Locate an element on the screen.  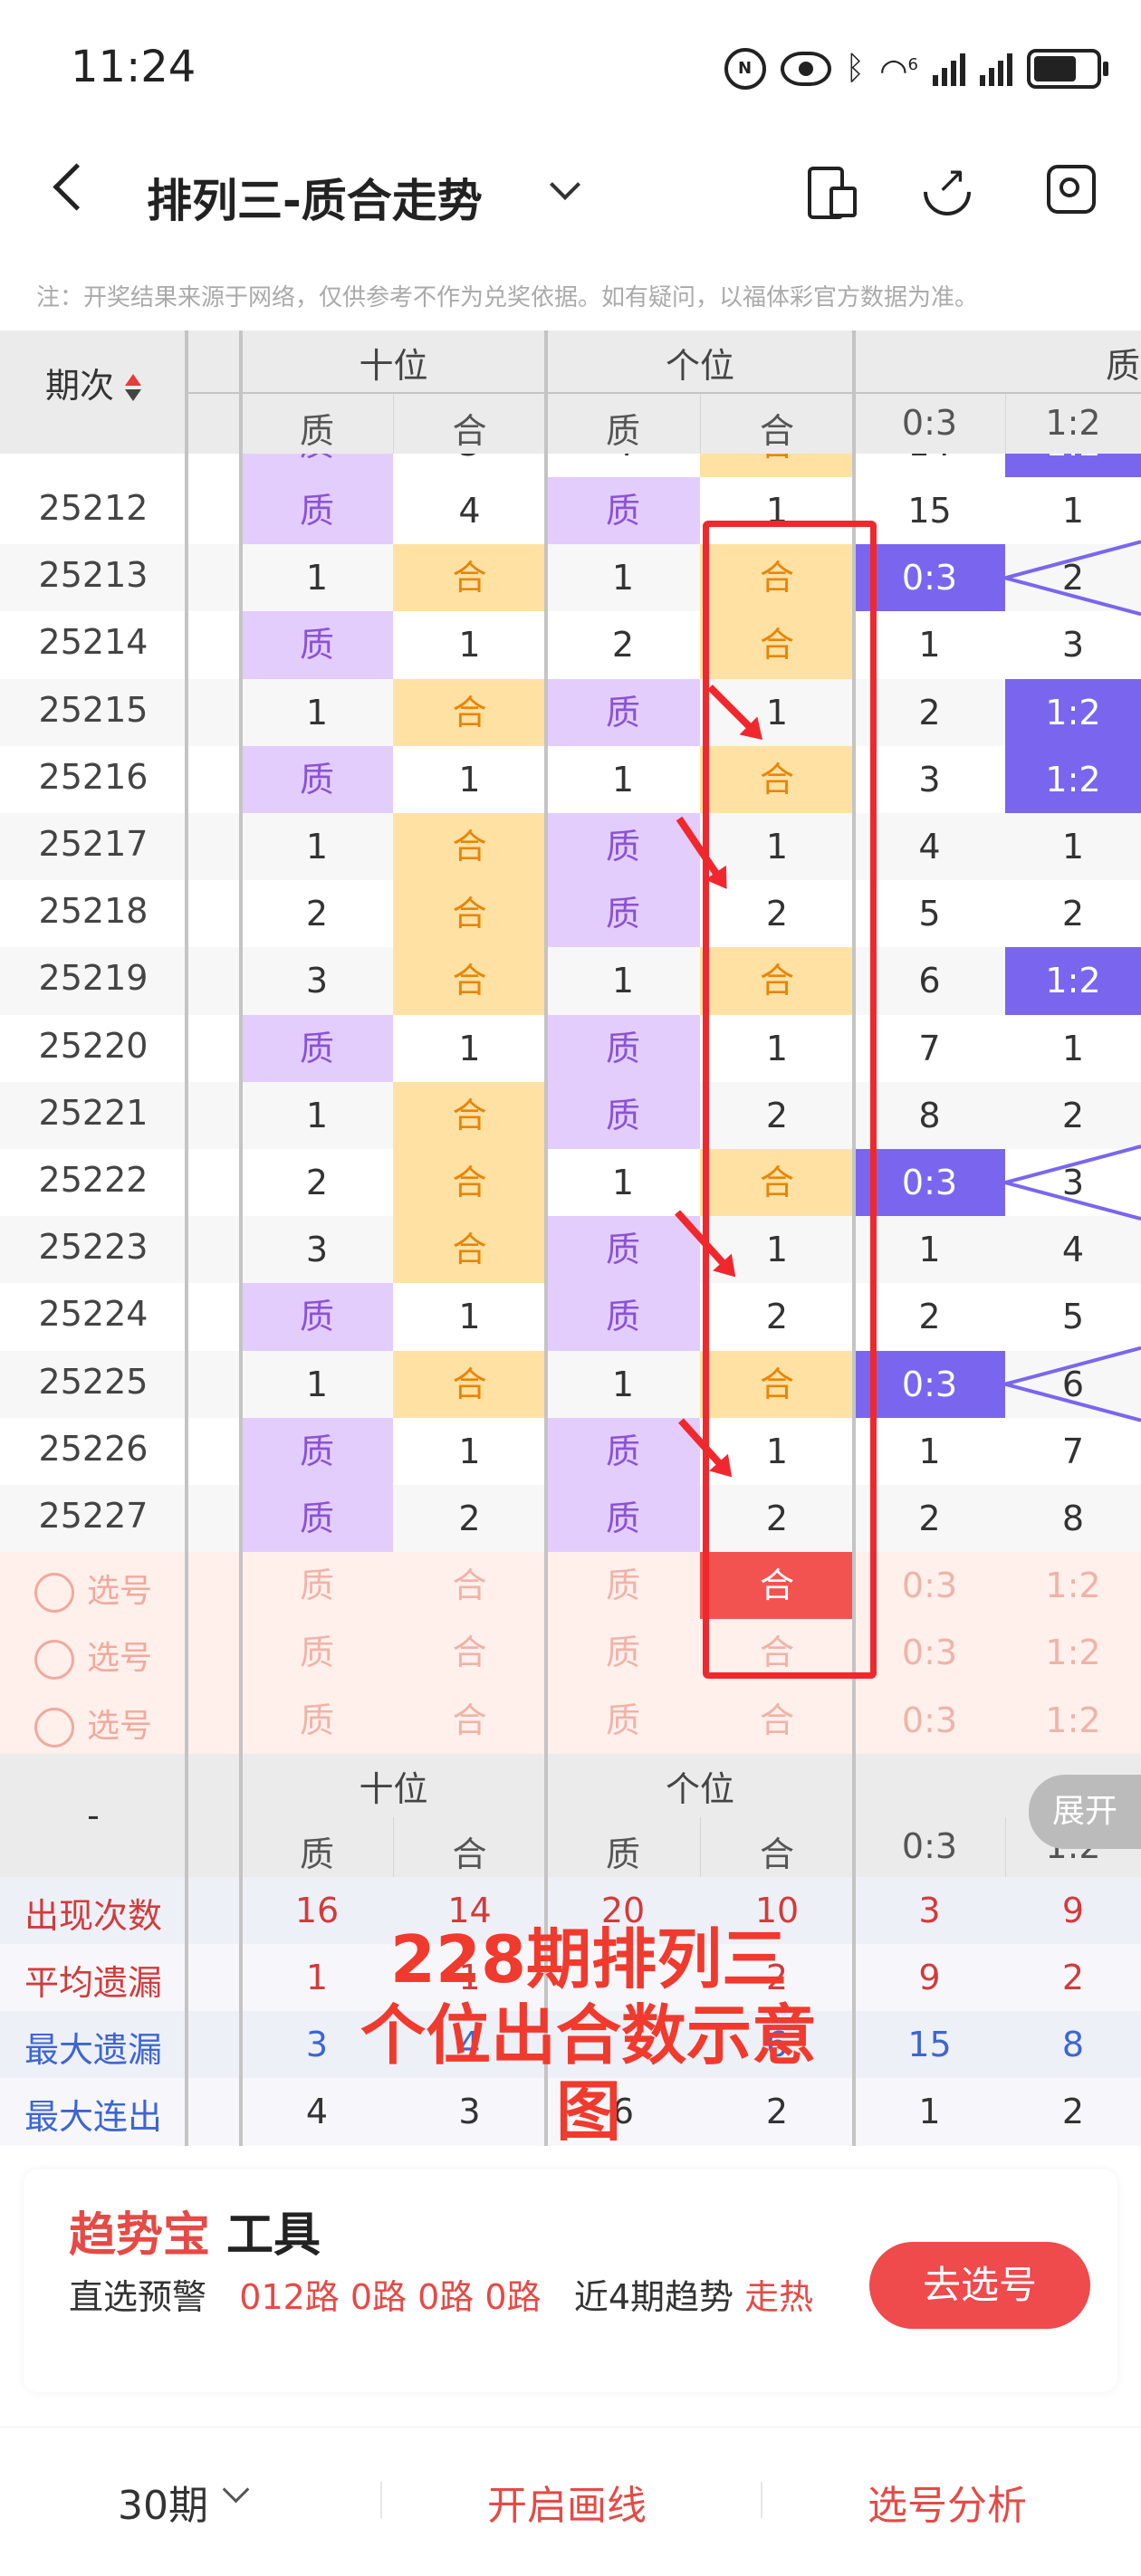
warn-label: 直选预警 is located at coordinates (138, 2297).